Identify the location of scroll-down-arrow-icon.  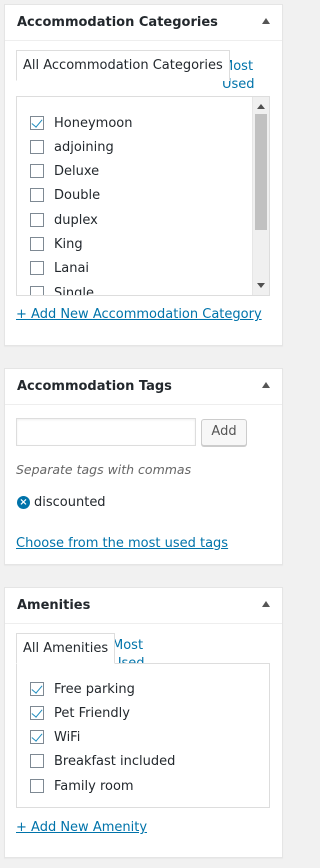
(261, 285).